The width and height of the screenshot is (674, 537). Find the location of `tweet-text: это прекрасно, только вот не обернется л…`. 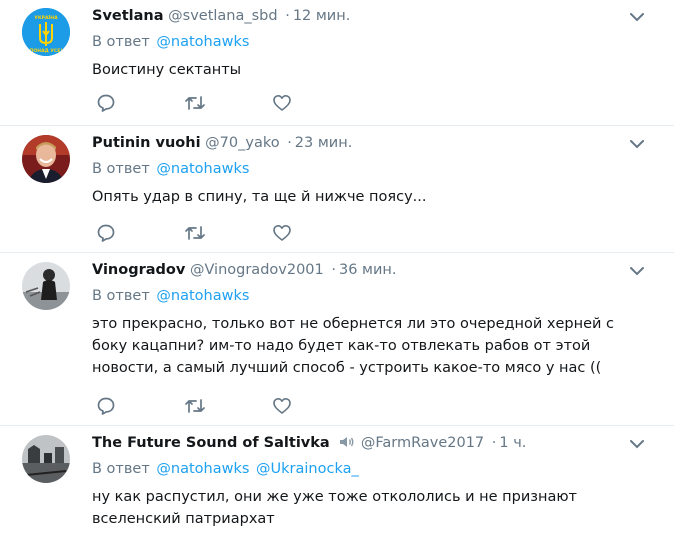

tweet-text: это прекрасно, только вот не обернется л… is located at coordinates (353, 346).